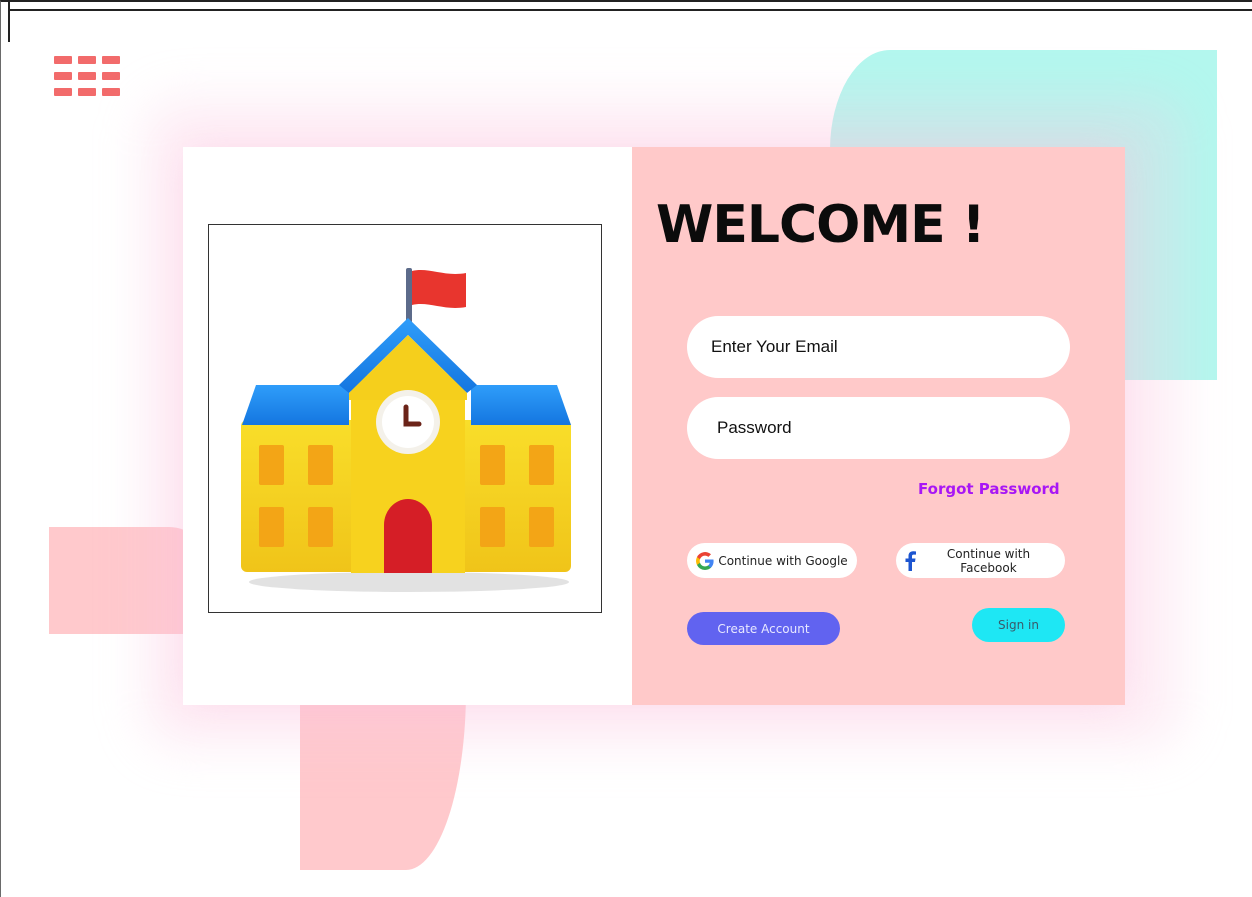 The width and height of the screenshot is (1252, 897). I want to click on facebook-signin-button: Continue with Facebook, so click(980, 560).